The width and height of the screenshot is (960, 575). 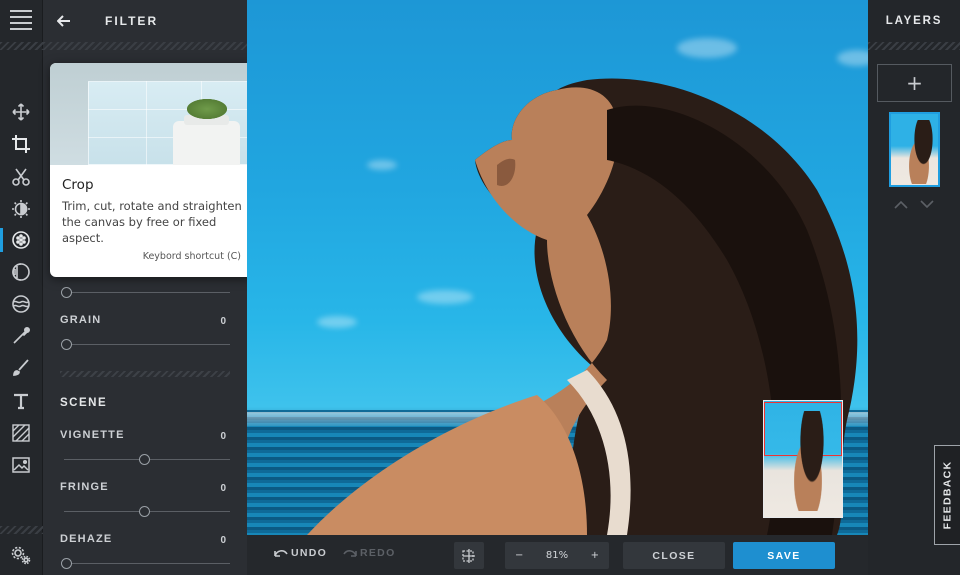 What do you see at coordinates (350, 553) in the screenshot?
I see `redo-icon` at bounding box center [350, 553].